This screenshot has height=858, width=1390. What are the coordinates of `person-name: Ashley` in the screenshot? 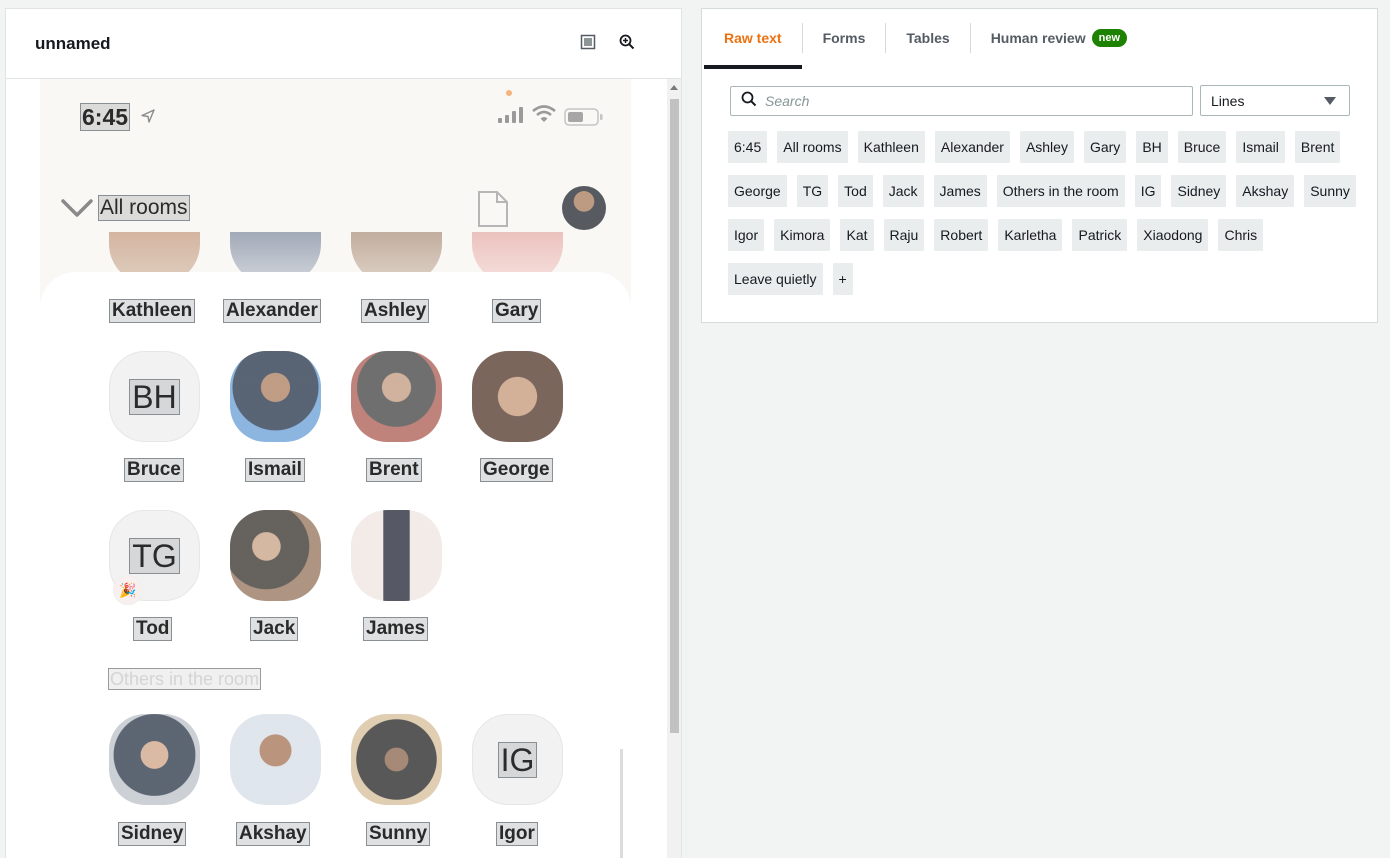 It's located at (395, 311).